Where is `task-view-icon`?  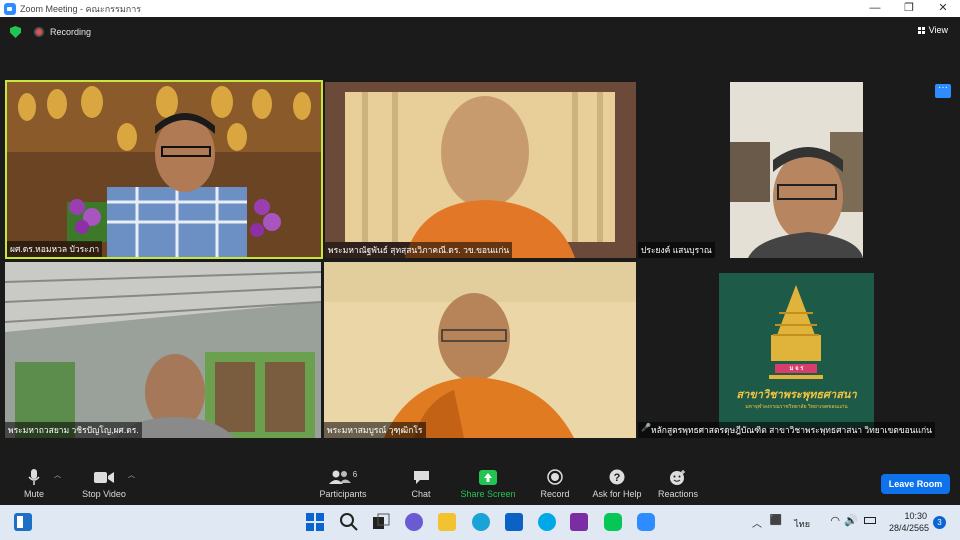 task-view-icon is located at coordinates (381, 522).